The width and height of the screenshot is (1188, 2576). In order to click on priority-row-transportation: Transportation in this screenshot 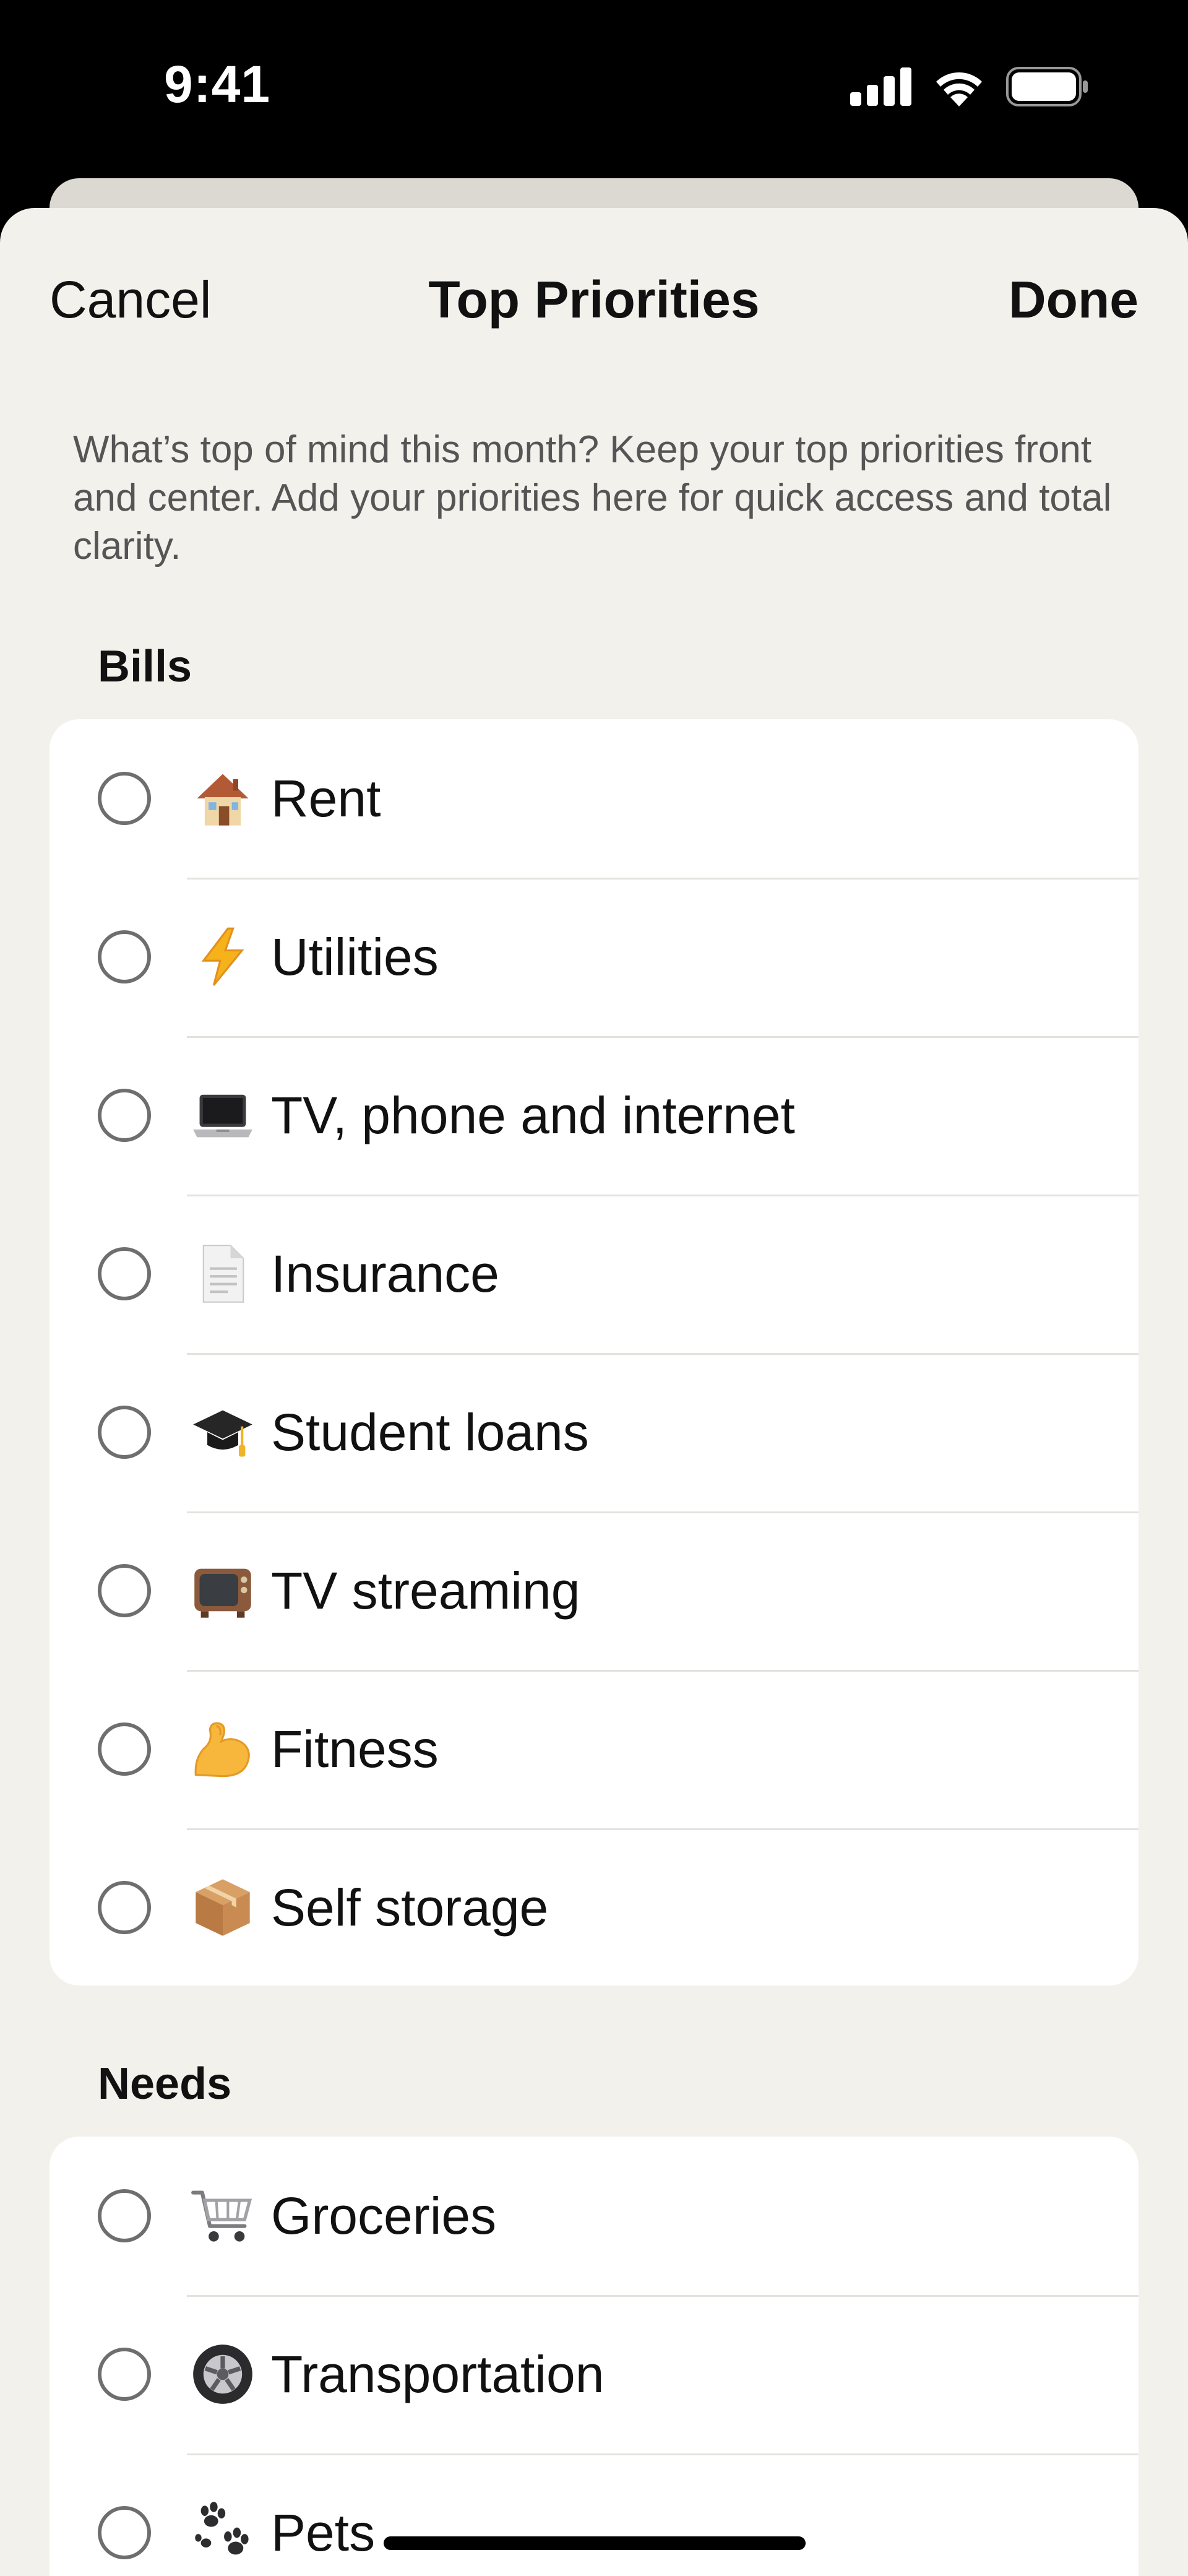, I will do `click(594, 2374)`.